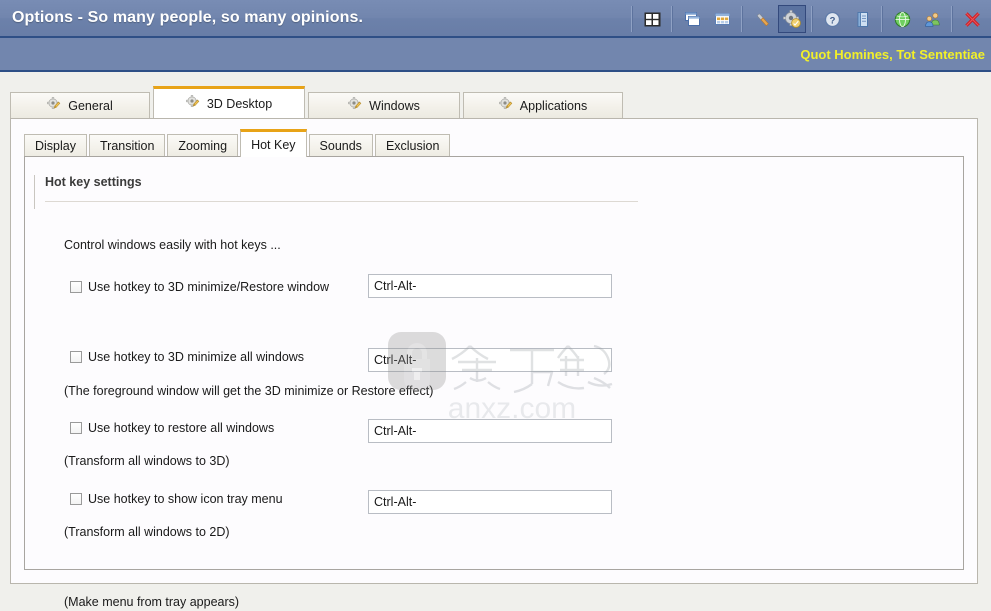 This screenshot has height=611, width=991. I want to click on tile-windows-icon, so click(722, 19).